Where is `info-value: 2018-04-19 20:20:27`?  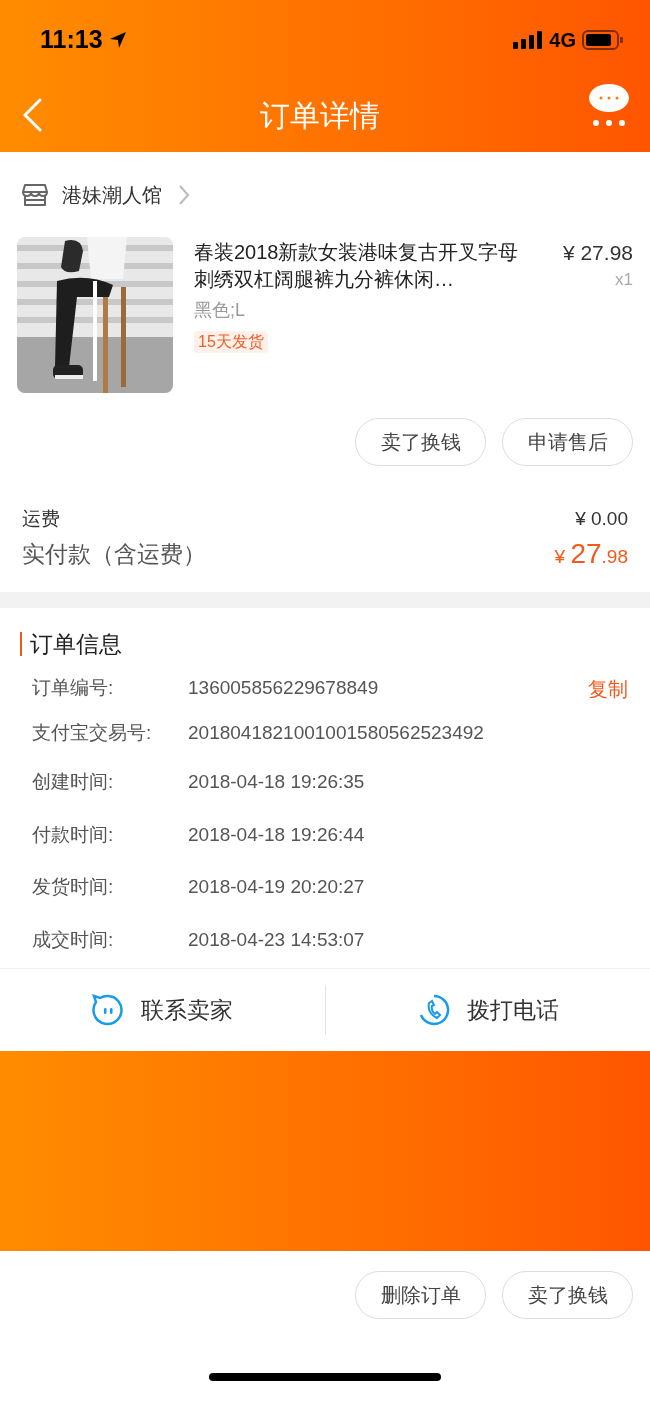
info-value: 2018-04-19 20:20:27 is located at coordinates (277, 887).